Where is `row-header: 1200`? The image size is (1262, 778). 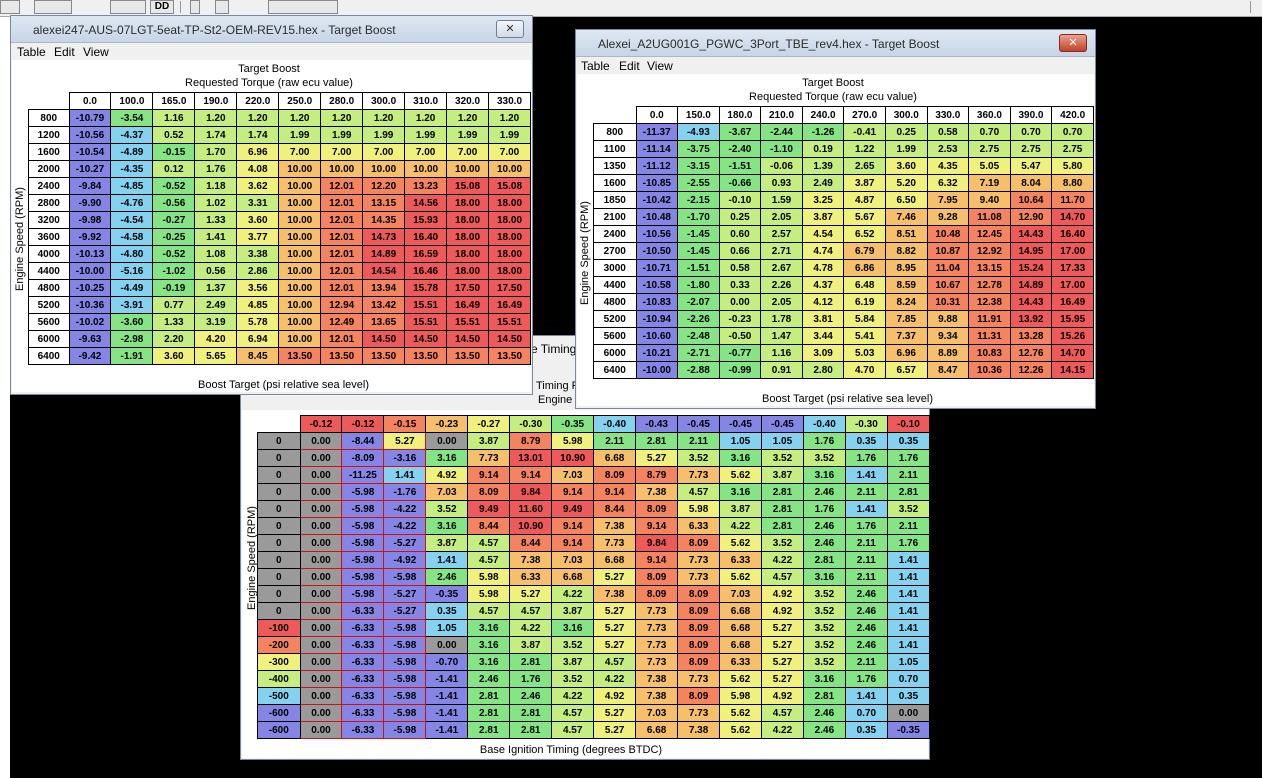
row-header: 1200 is located at coordinates (49, 135).